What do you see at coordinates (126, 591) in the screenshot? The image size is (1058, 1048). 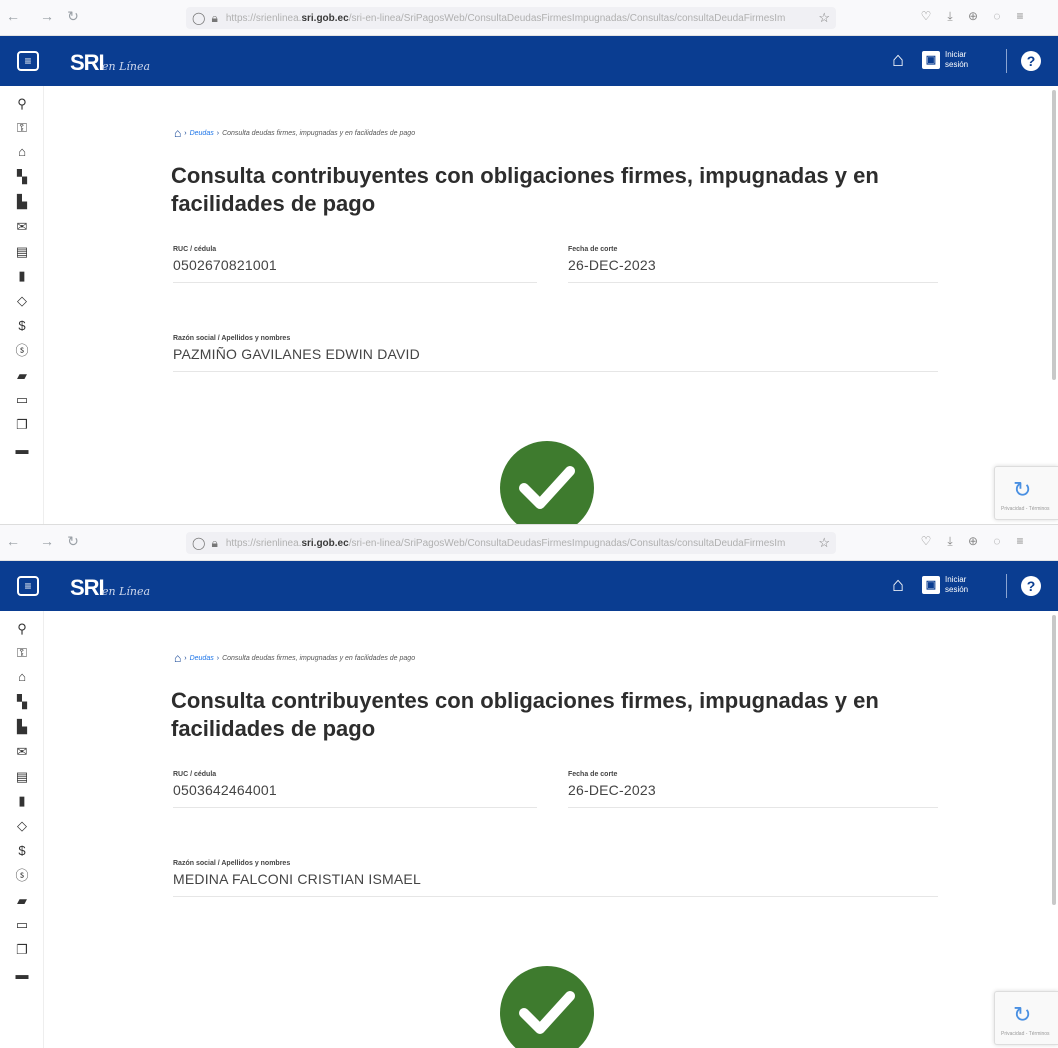 I see `sri-logo-subtitle: en Línea` at bounding box center [126, 591].